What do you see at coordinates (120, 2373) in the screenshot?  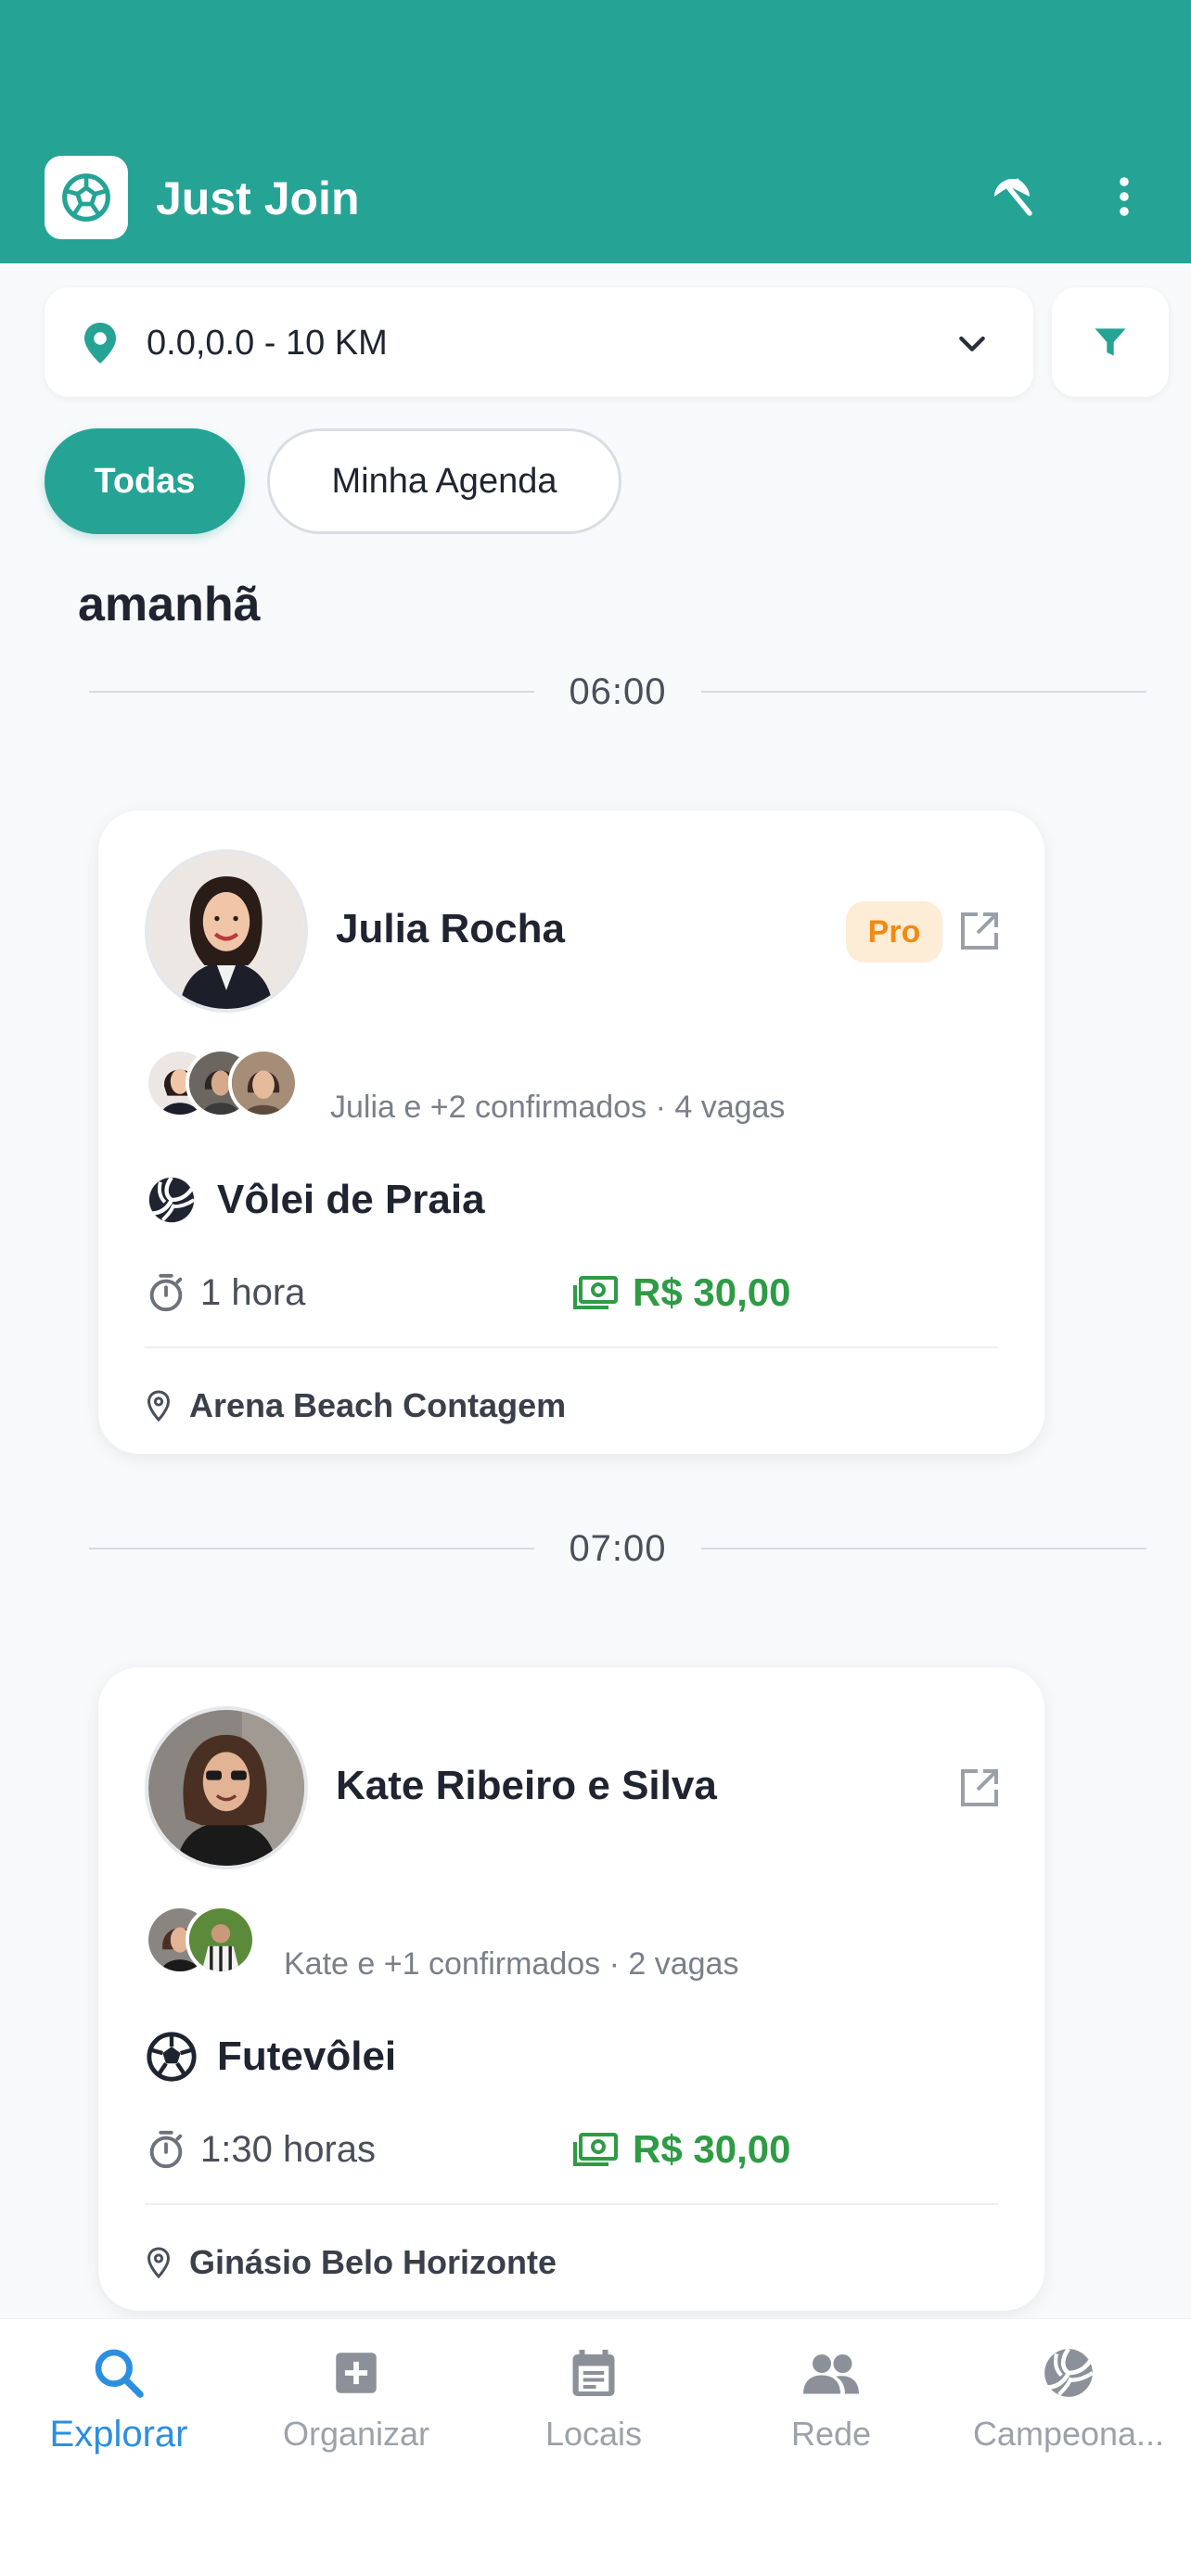 I see `search-icon` at bounding box center [120, 2373].